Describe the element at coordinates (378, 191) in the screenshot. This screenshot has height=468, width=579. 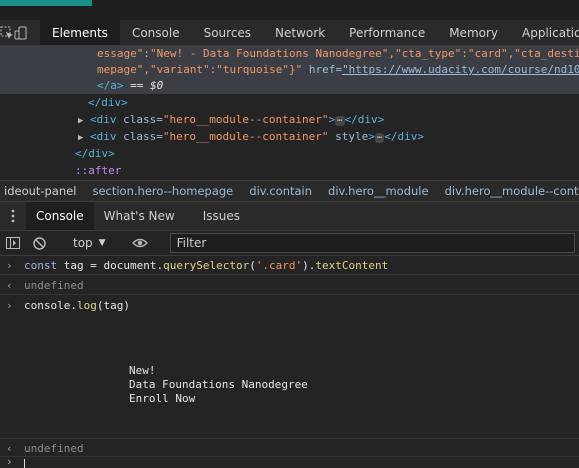
I see `breadcrumb-item: div.hero__module` at that location.